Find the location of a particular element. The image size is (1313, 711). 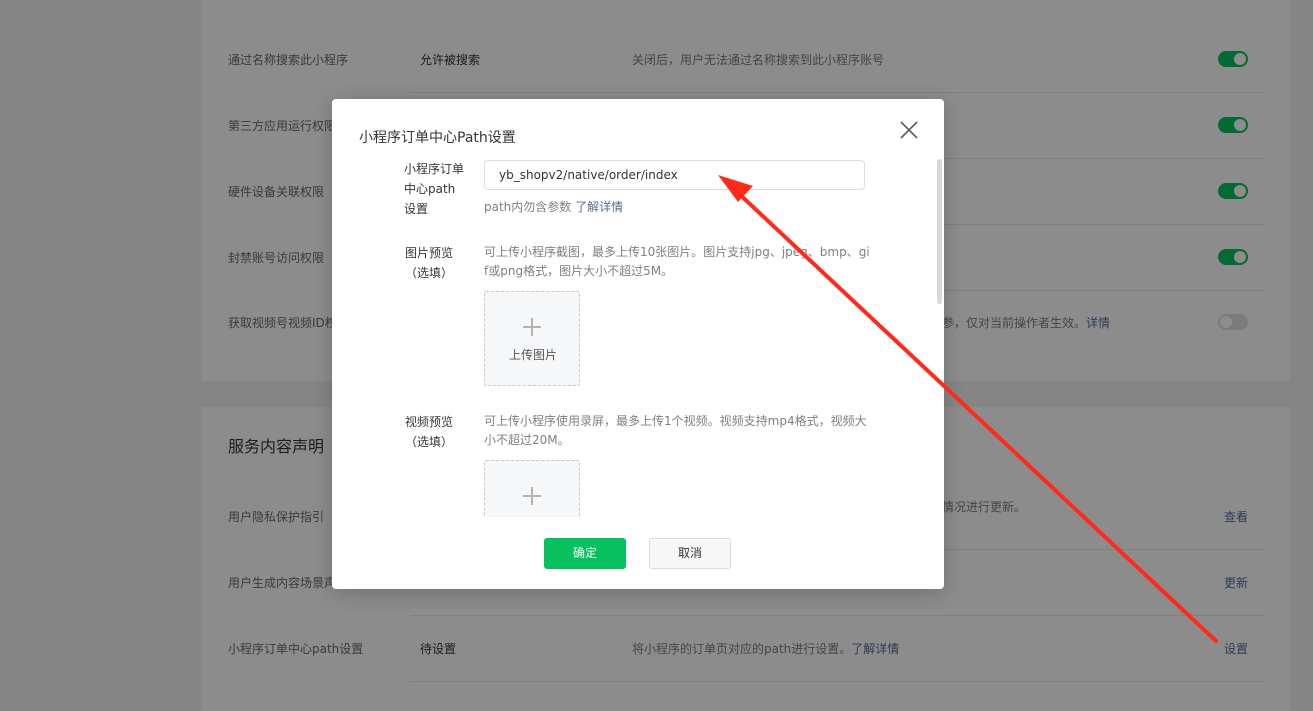

image-preview-label: 图片预览 （选填） is located at coordinates (428, 263).